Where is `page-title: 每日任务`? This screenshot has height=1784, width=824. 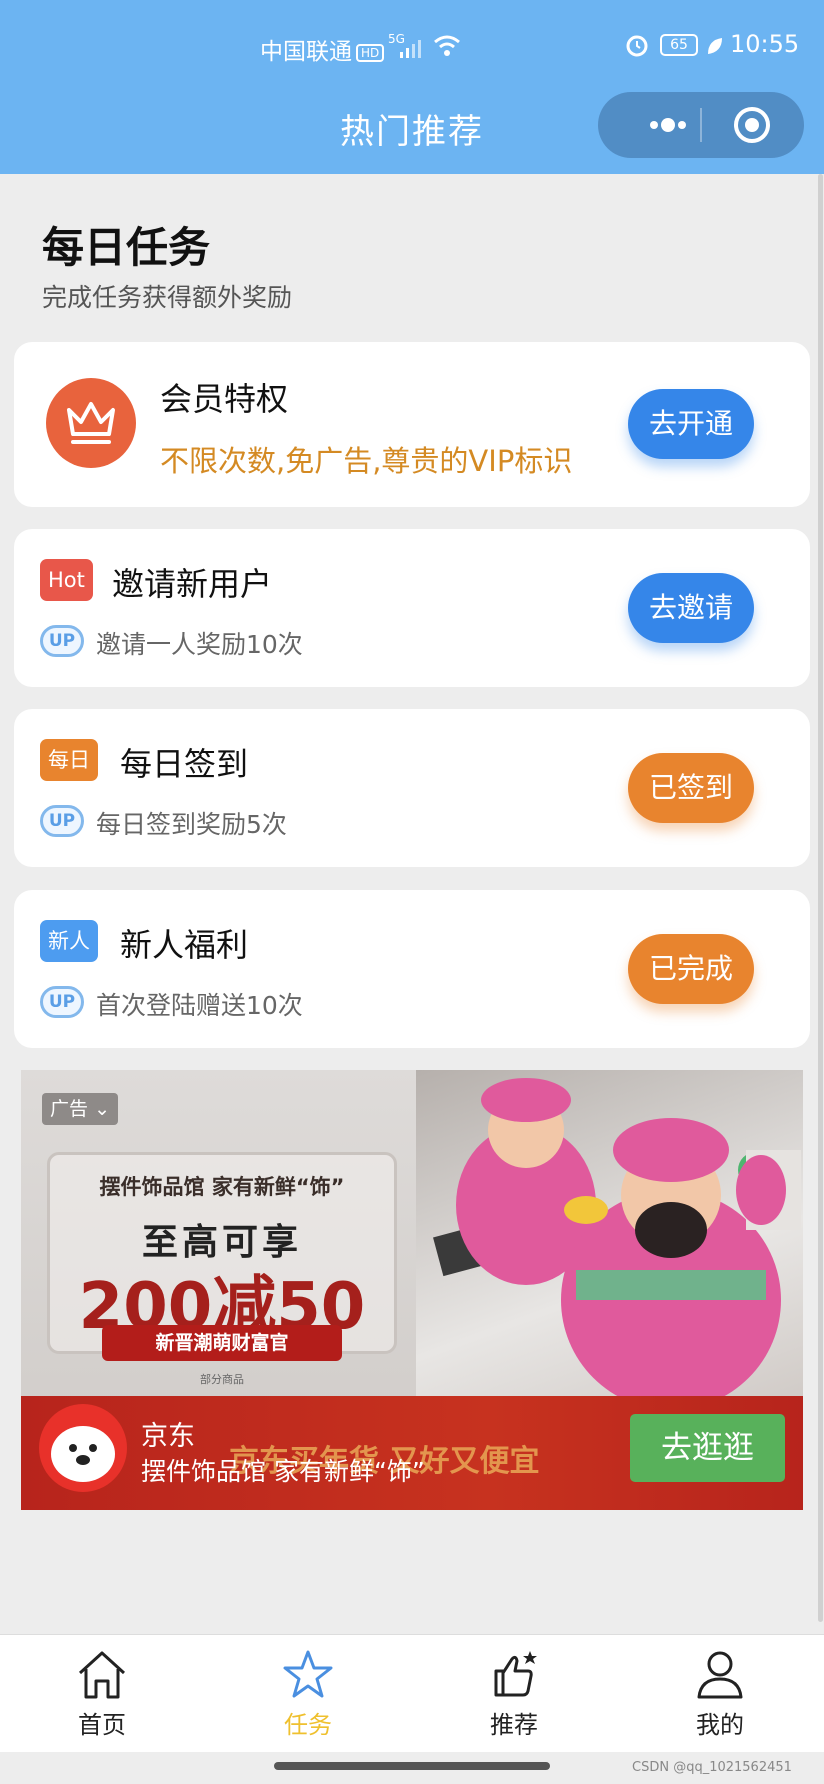 page-title: 每日任务 is located at coordinates (126, 247).